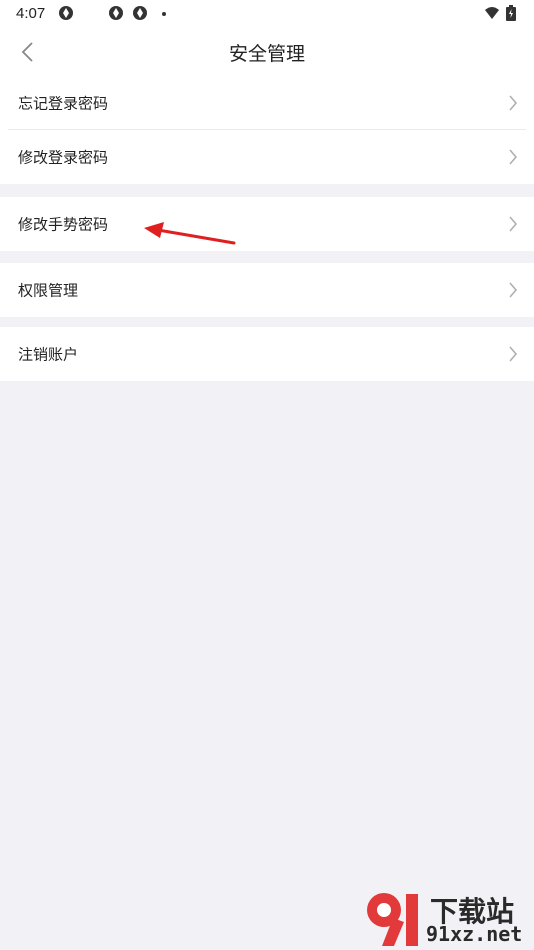 The image size is (534, 950). I want to click on app-header: 安全管理, so click(267, 52).